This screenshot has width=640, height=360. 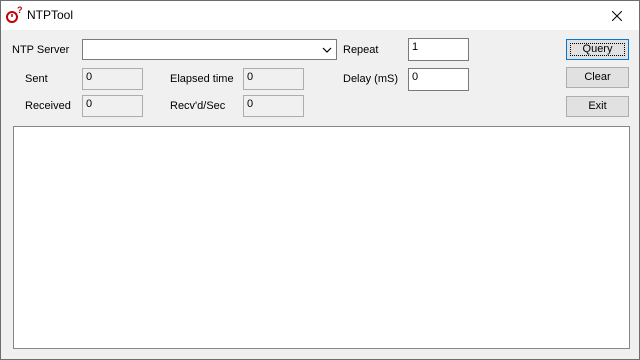 I want to click on recvd-per-sec-label: Recv'd/Sec, so click(x=198, y=106).